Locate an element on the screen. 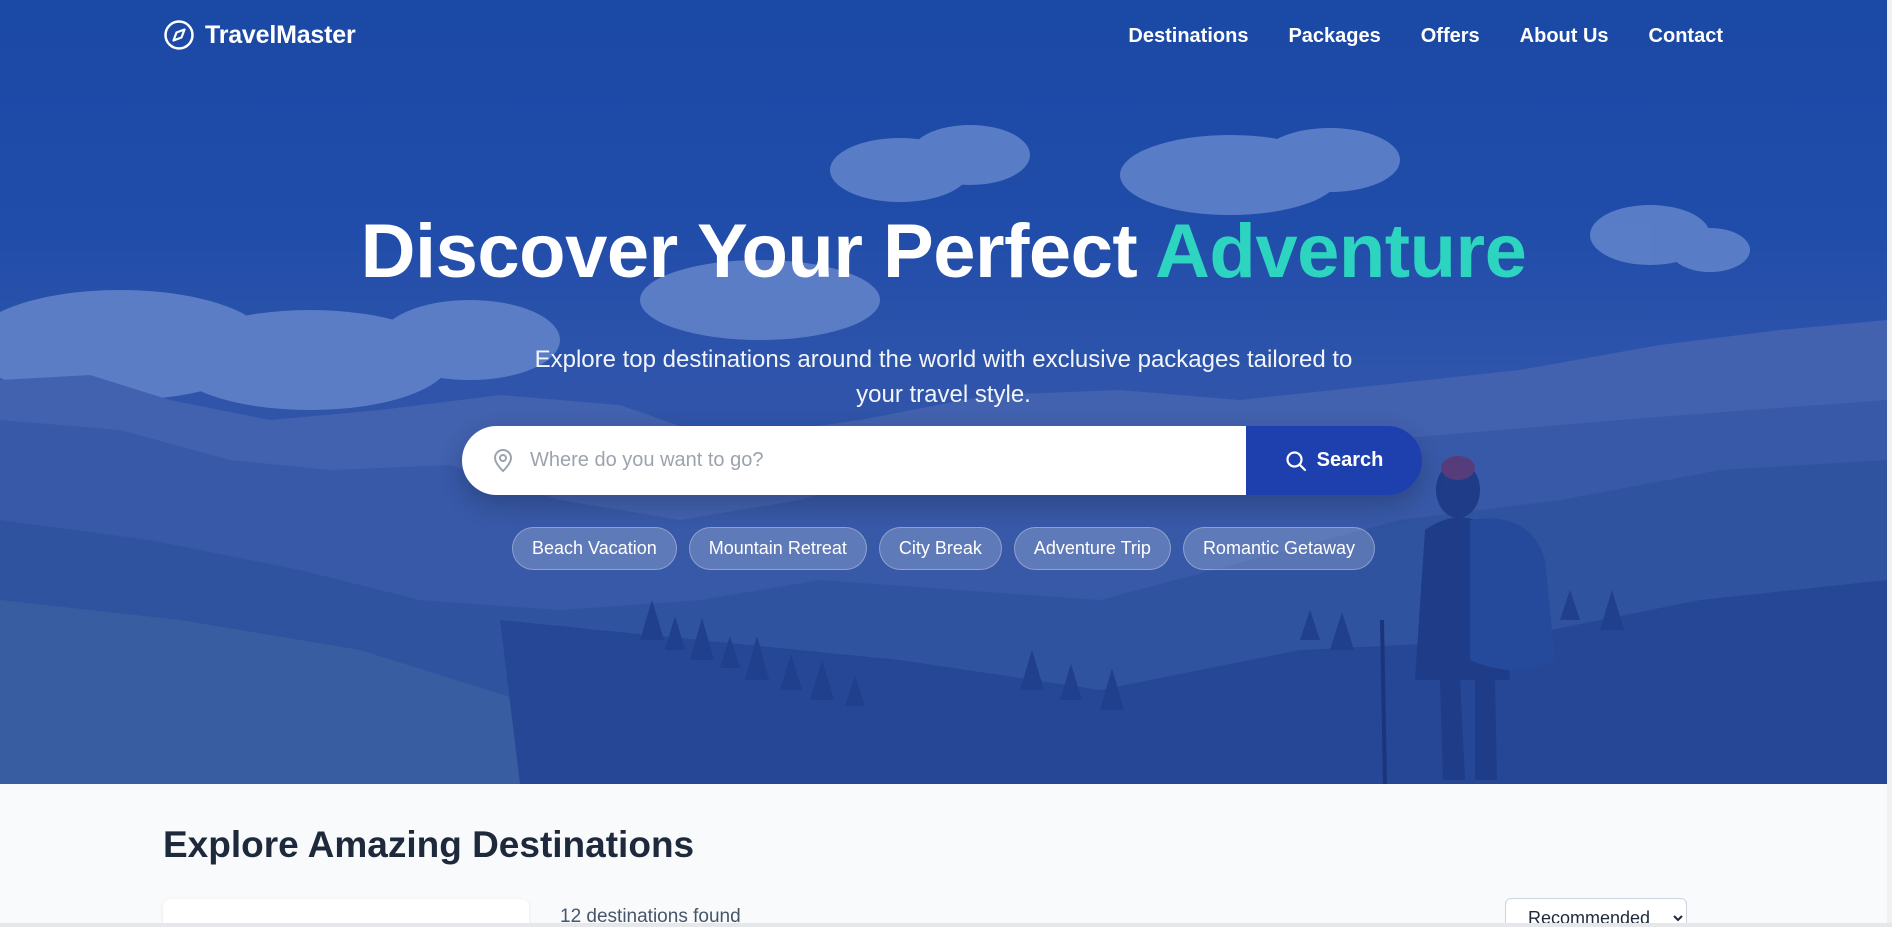  nav-link-destinations: Destinations is located at coordinates (1188, 36).